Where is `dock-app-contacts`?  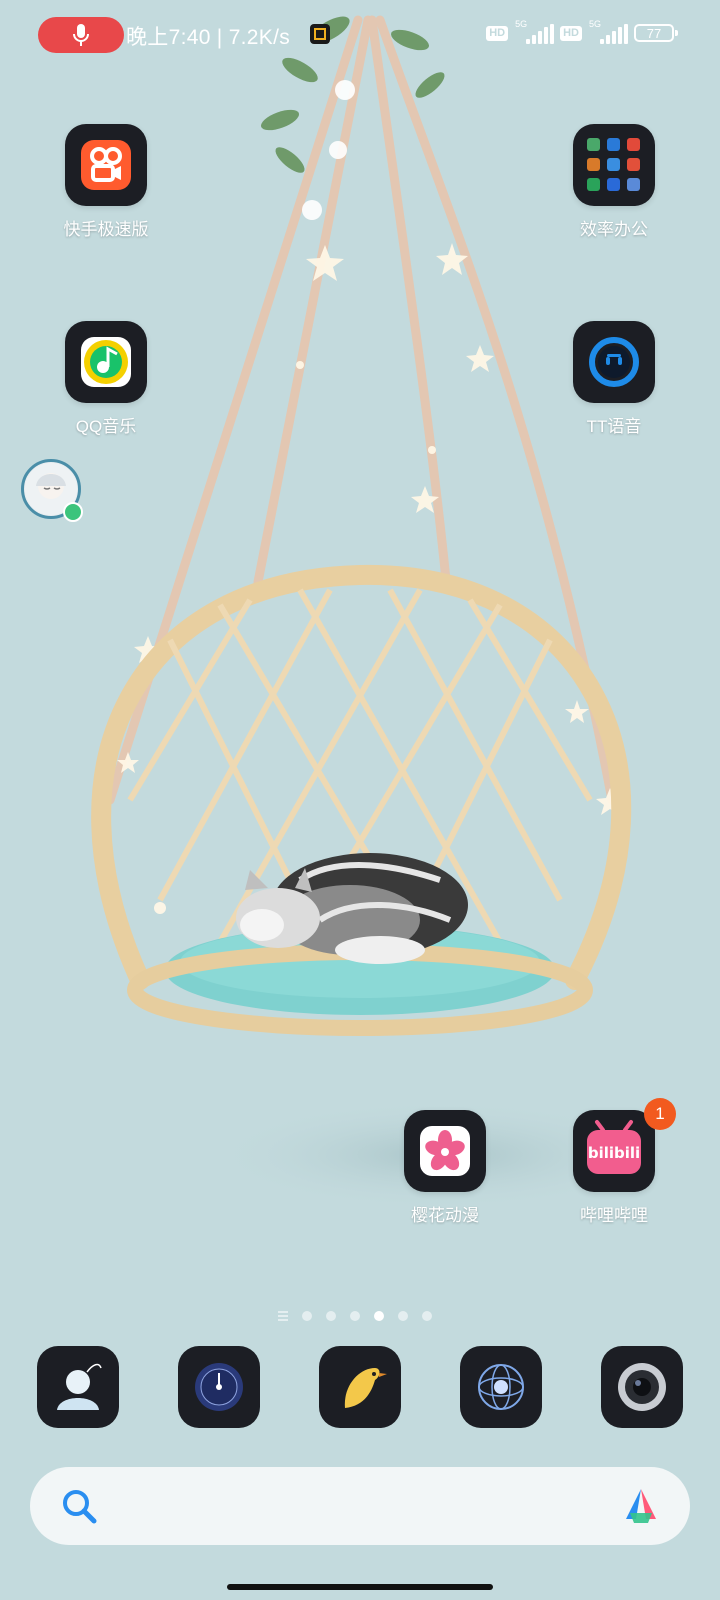
dock-app-contacts is located at coordinates (78, 1387).